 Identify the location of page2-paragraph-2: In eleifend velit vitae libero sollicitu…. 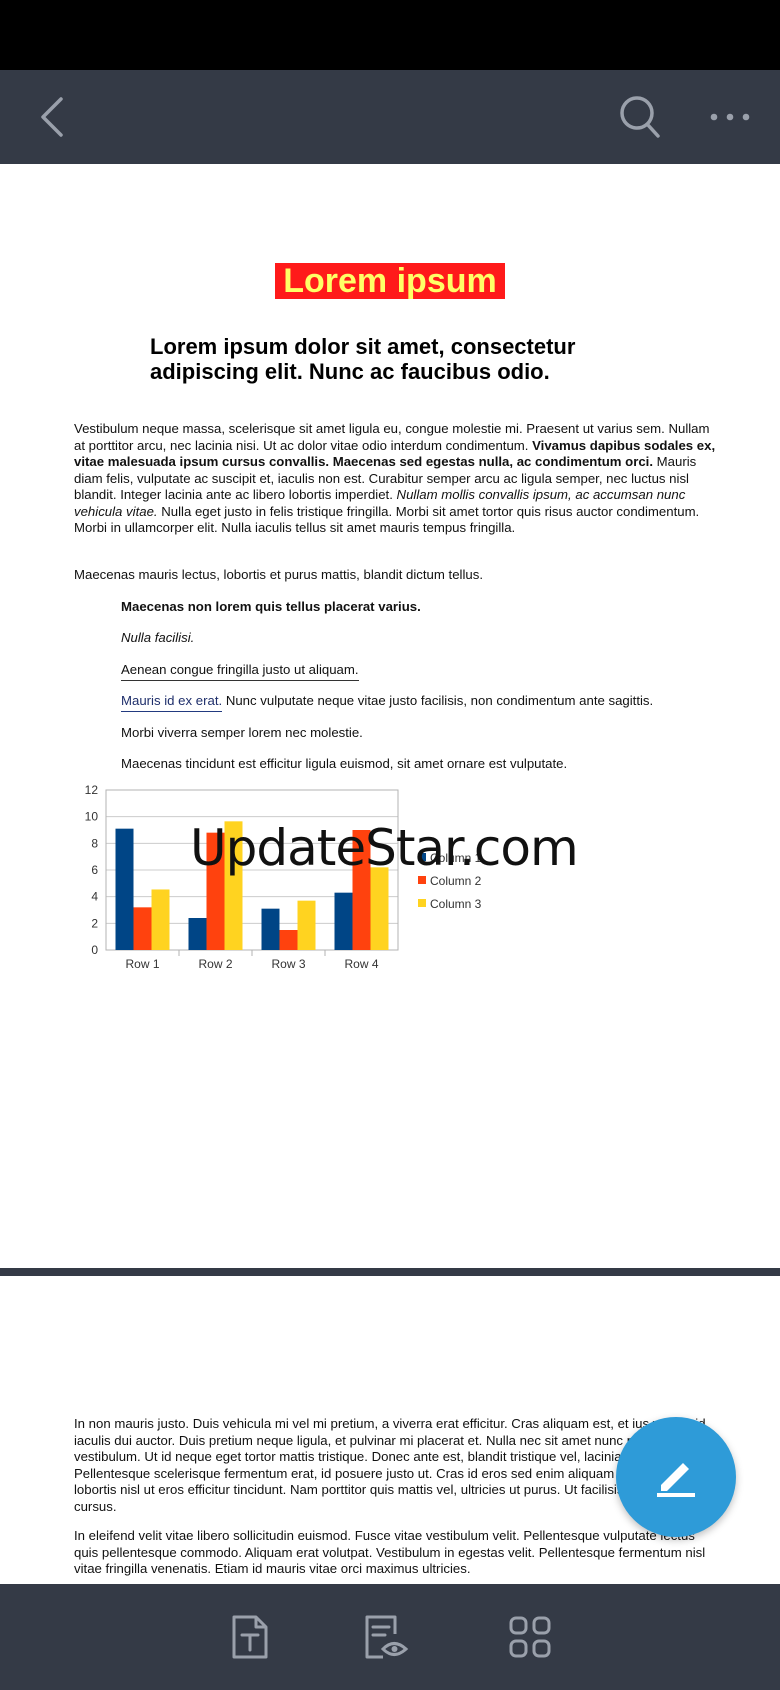
(390, 1552).